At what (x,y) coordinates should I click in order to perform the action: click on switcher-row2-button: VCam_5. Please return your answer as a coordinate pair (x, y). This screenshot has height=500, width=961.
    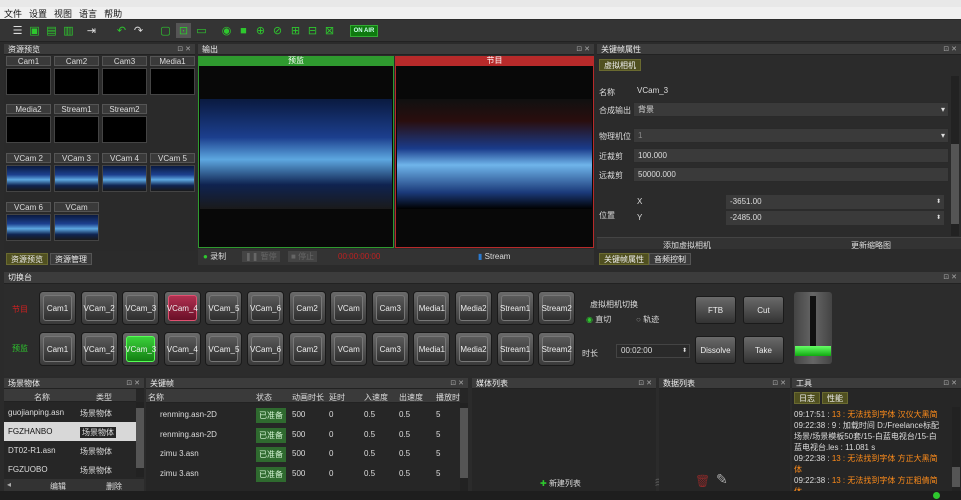
    Looking at the image, I should click on (224, 349).